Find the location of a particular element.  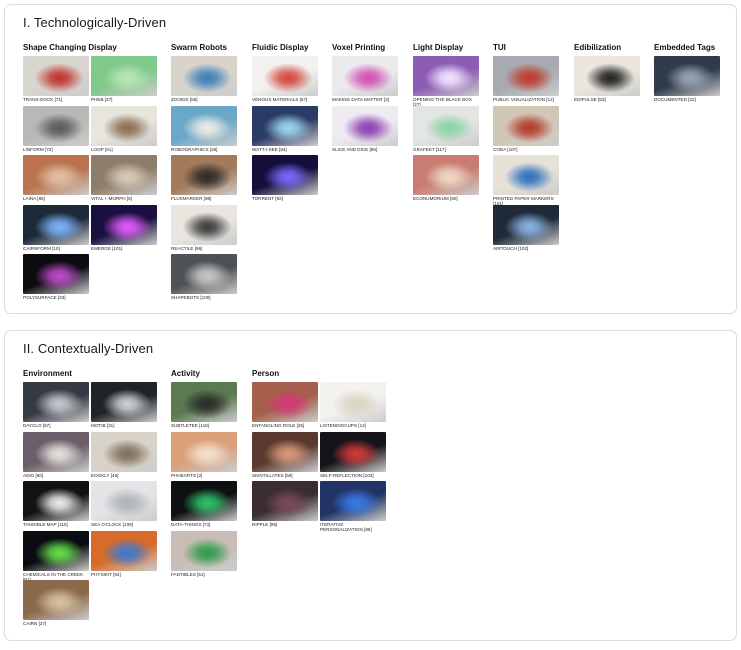

thumbnail-card: TANGIBLE MAP [110] is located at coordinates (56, 504).